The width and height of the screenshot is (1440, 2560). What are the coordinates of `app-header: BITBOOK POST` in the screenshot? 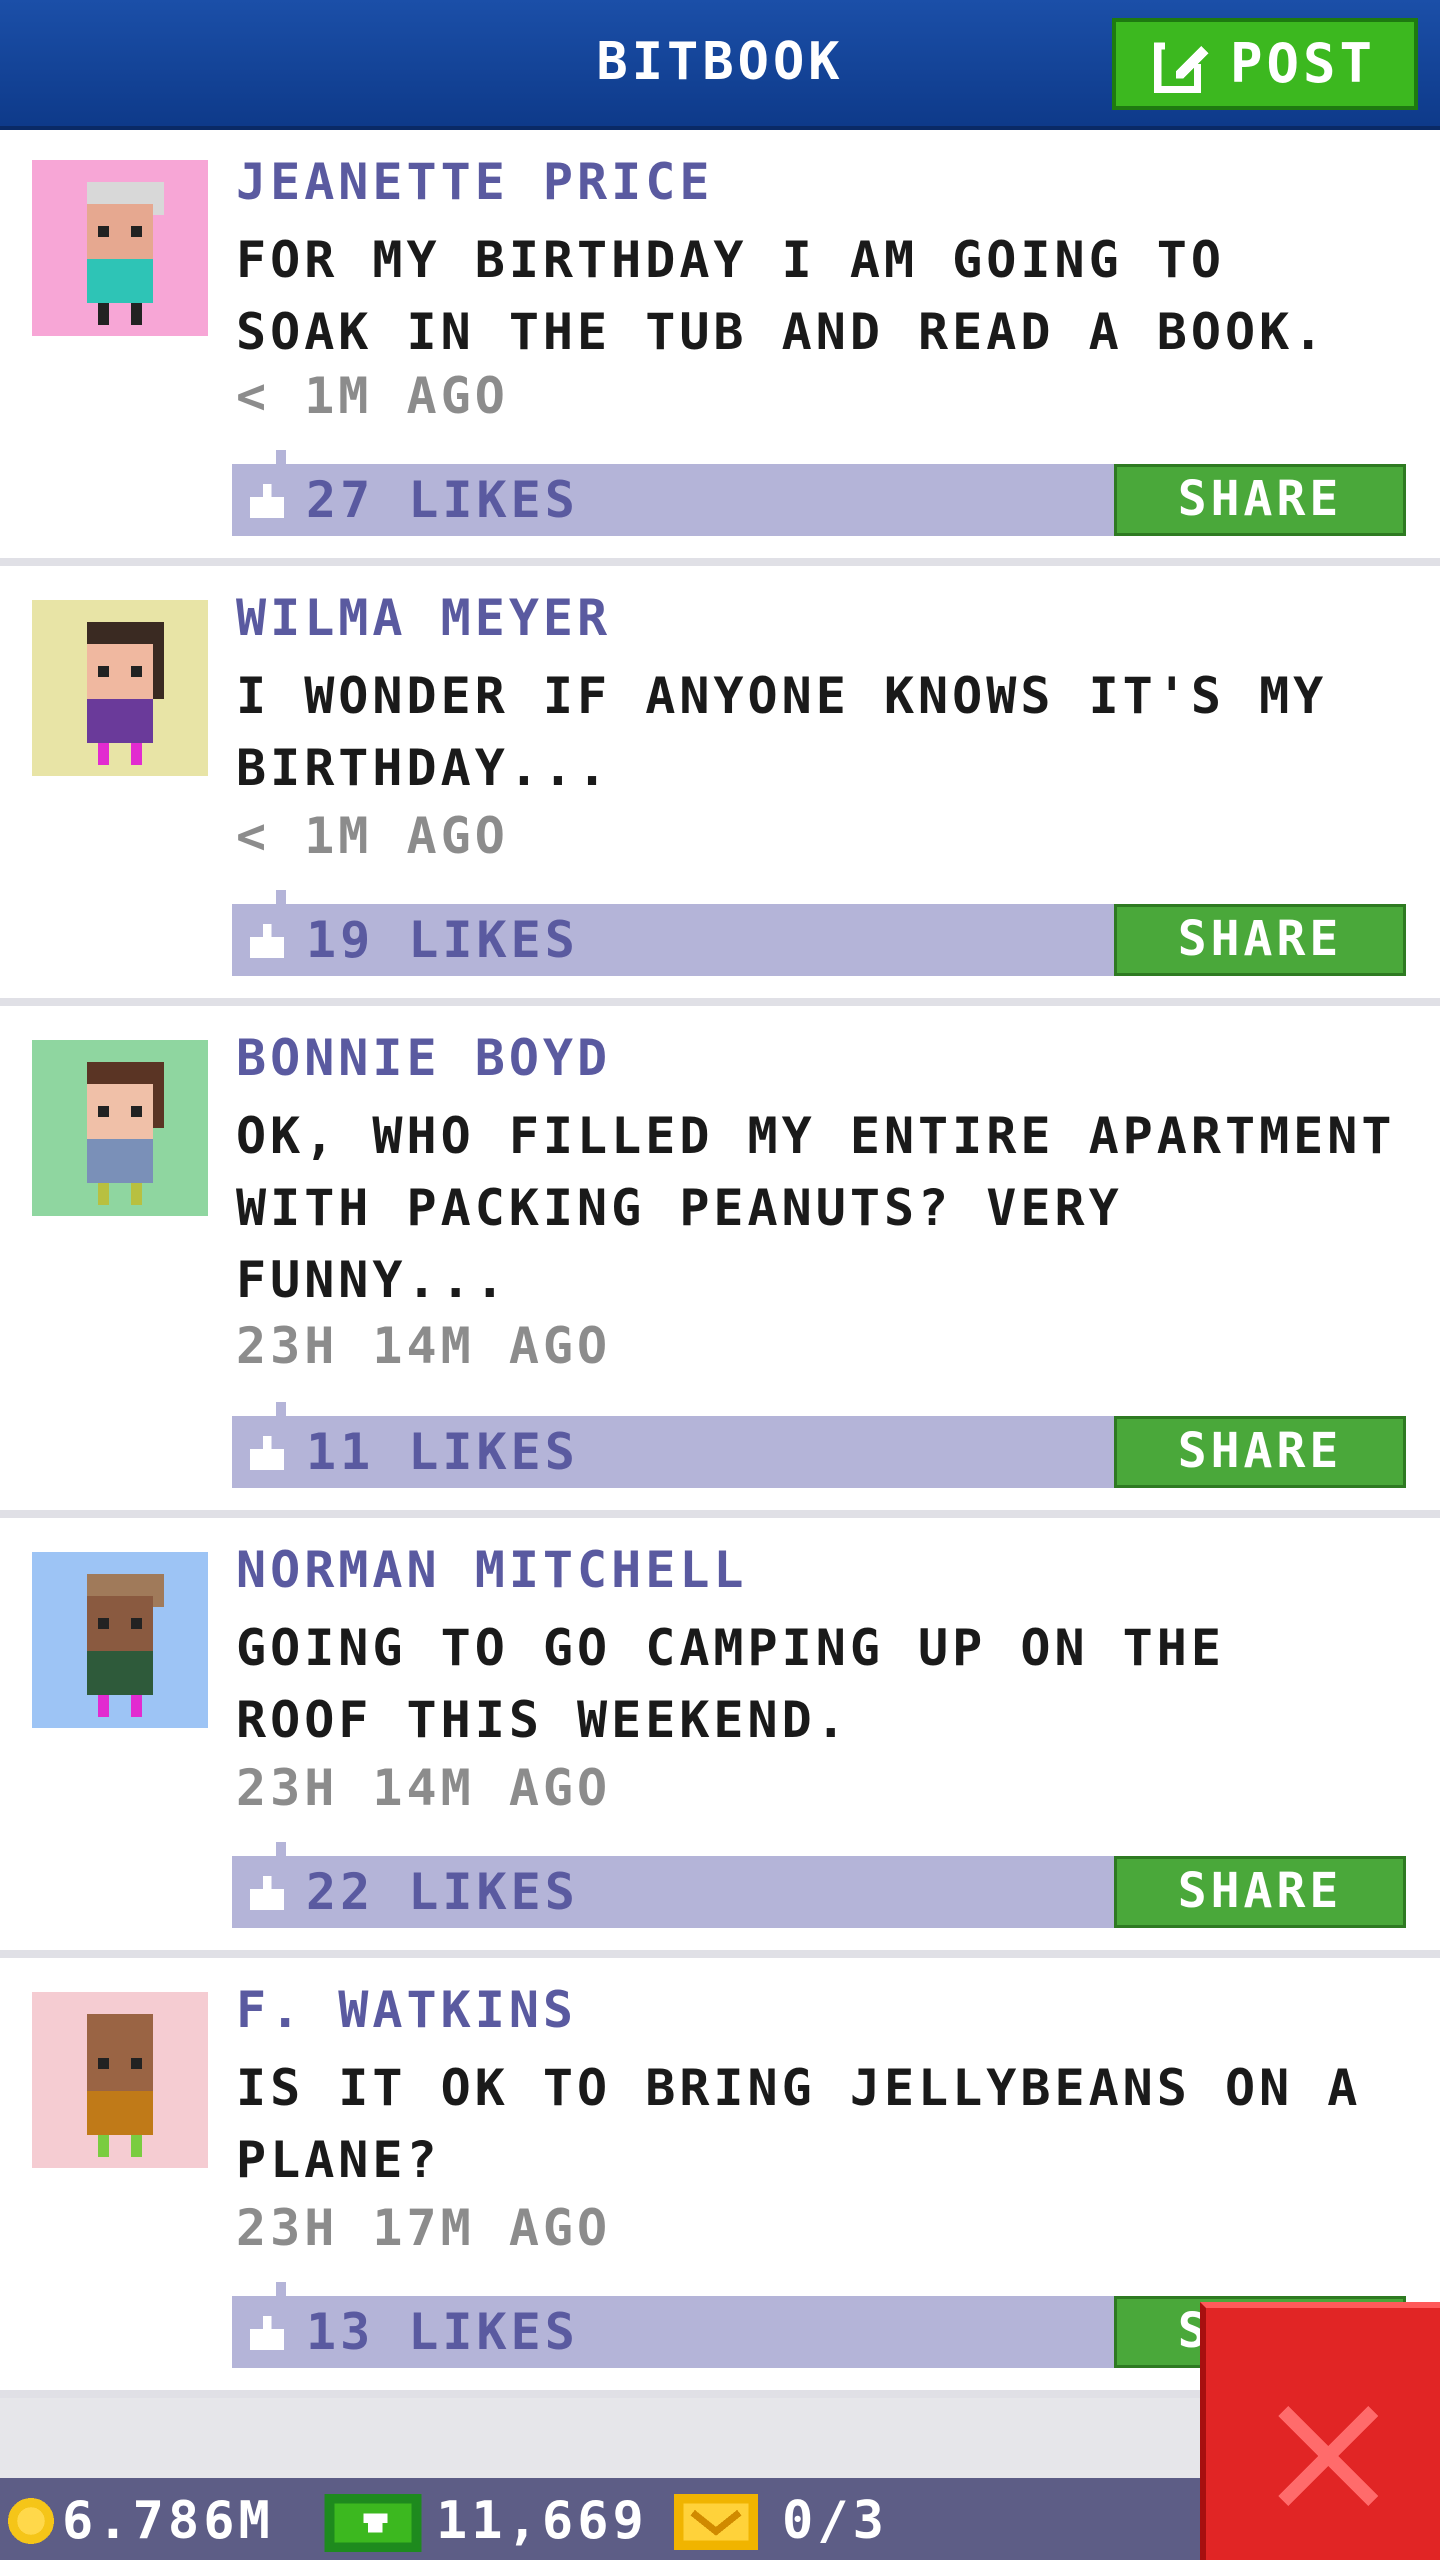 It's located at (720, 65).